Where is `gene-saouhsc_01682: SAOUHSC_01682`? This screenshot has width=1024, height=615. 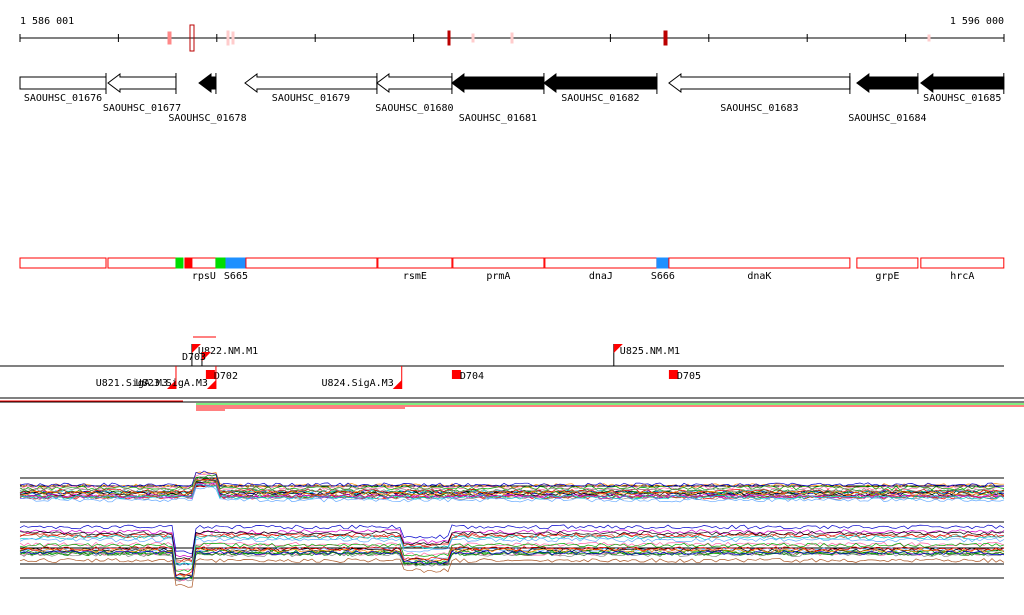
gene-saouhsc_01682: SAOUHSC_01682 is located at coordinates (600, 88).